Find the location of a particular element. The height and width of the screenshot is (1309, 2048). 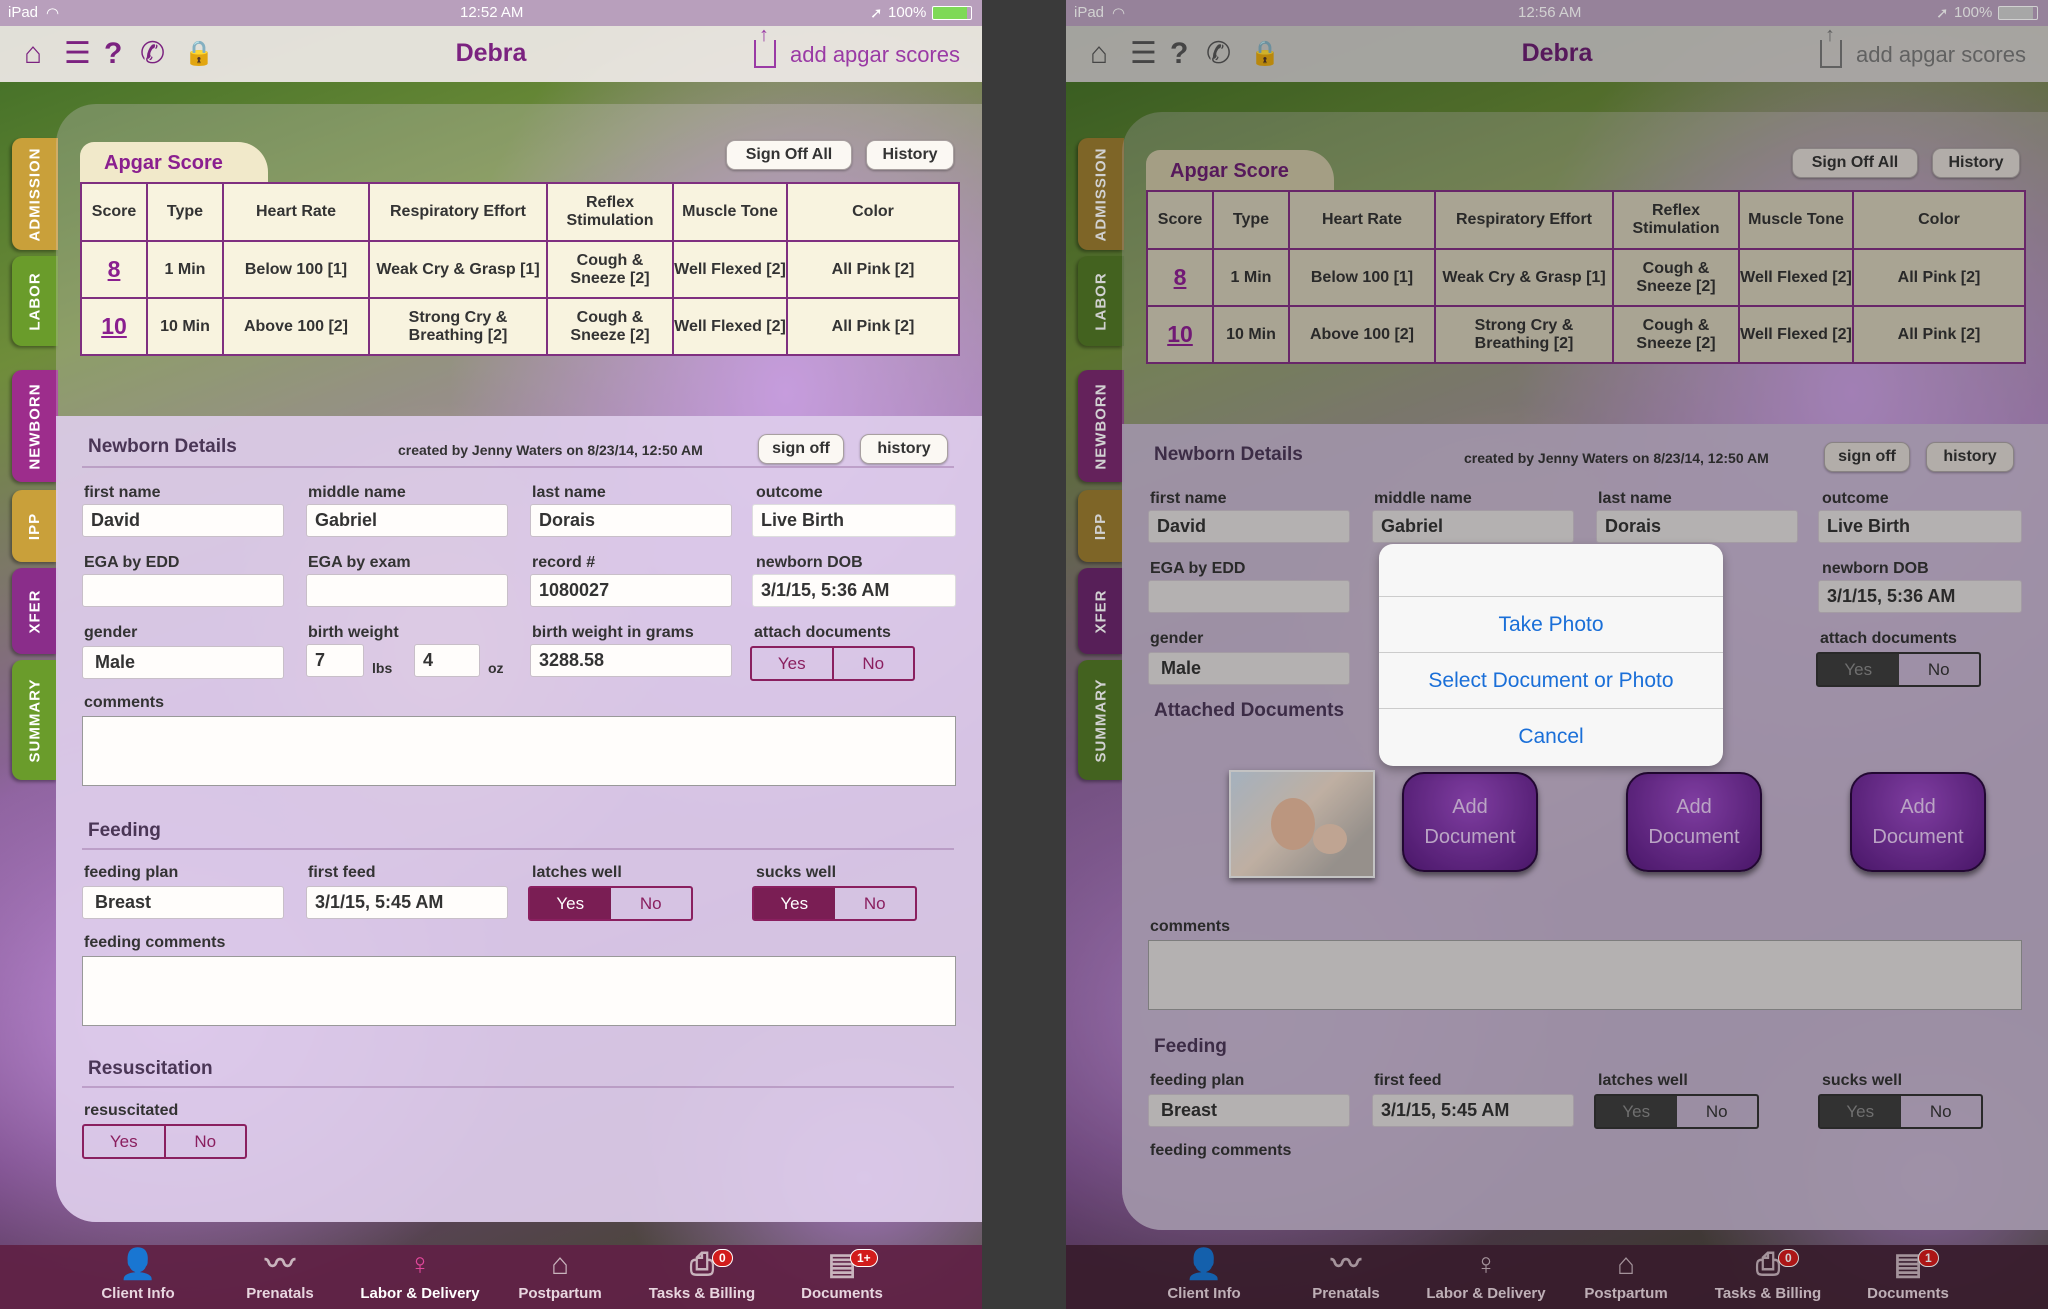

resuscitated-toggle: Yes No is located at coordinates (164, 1141).